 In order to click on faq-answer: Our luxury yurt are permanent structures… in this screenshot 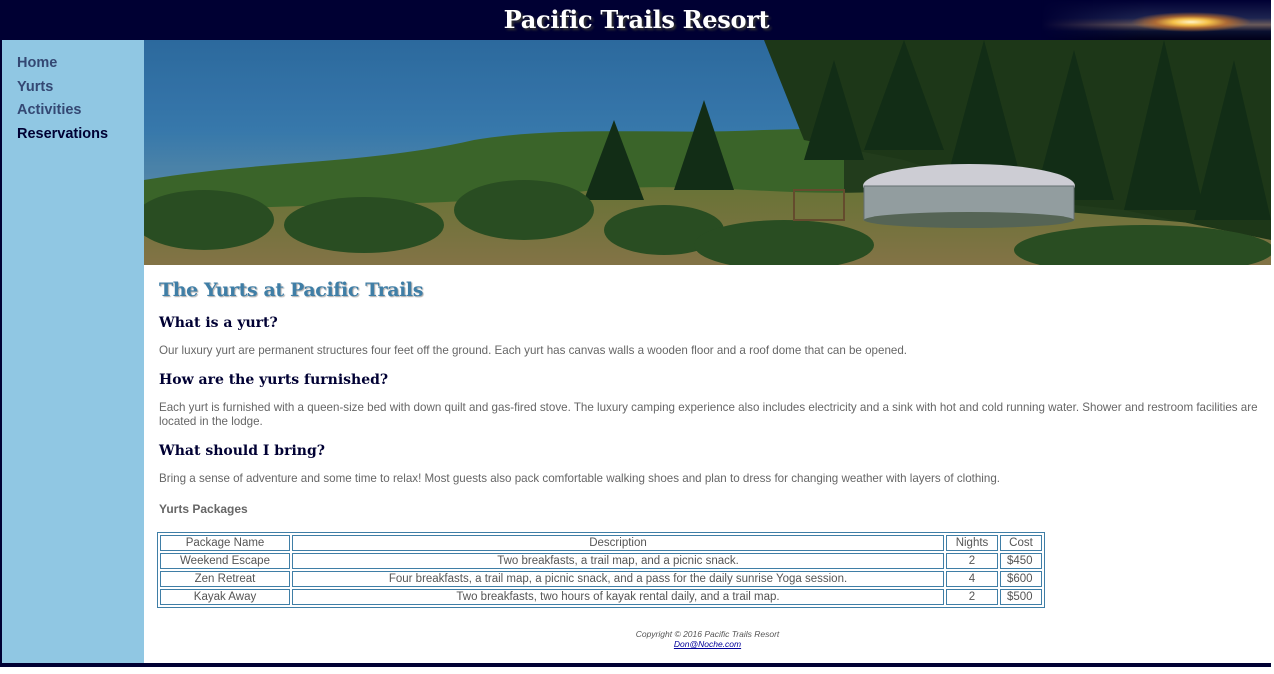, I will do `click(533, 350)`.